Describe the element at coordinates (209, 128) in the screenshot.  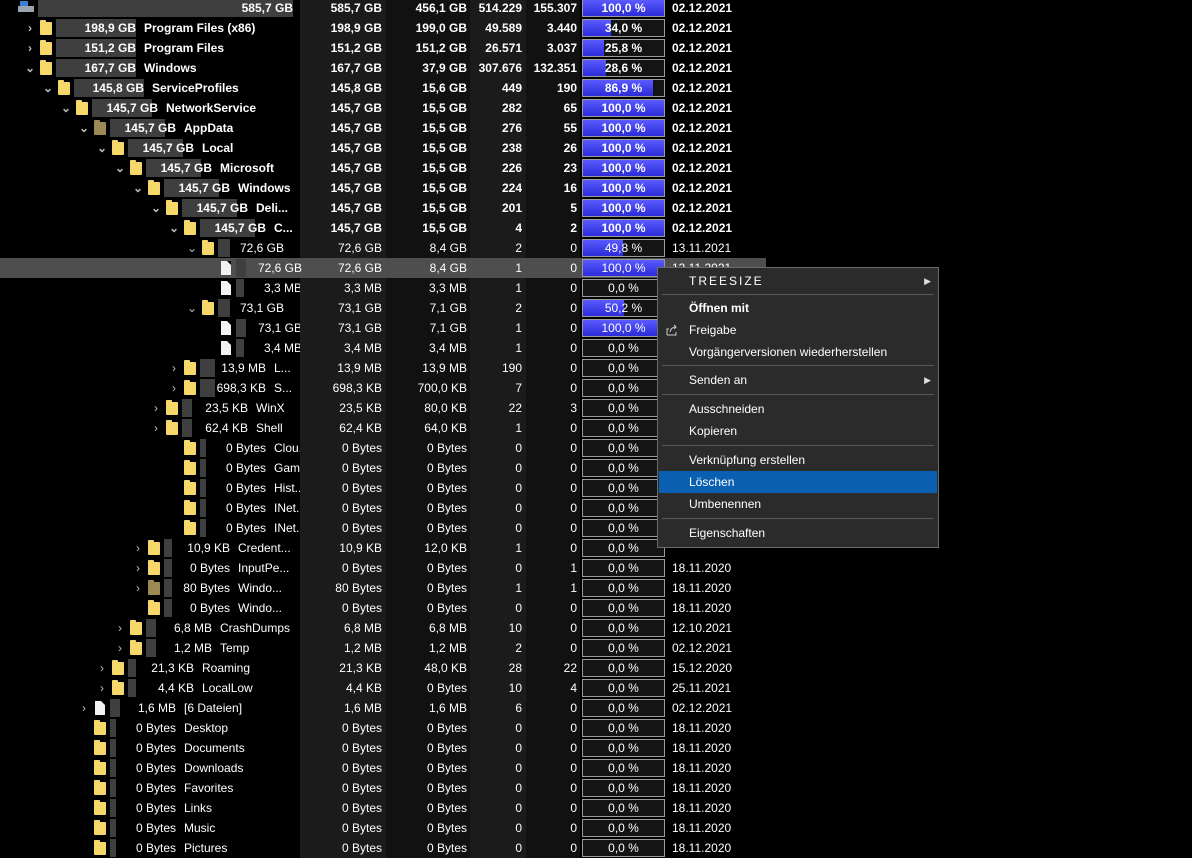
I see `item-name: AppData` at that location.